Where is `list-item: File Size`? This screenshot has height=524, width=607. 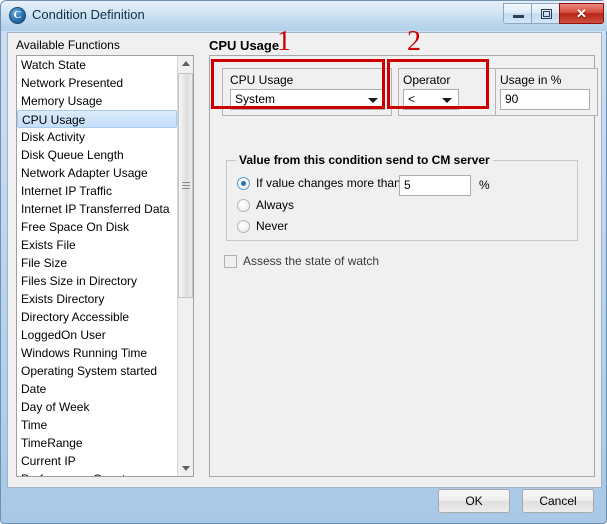 list-item: File Size is located at coordinates (97, 263).